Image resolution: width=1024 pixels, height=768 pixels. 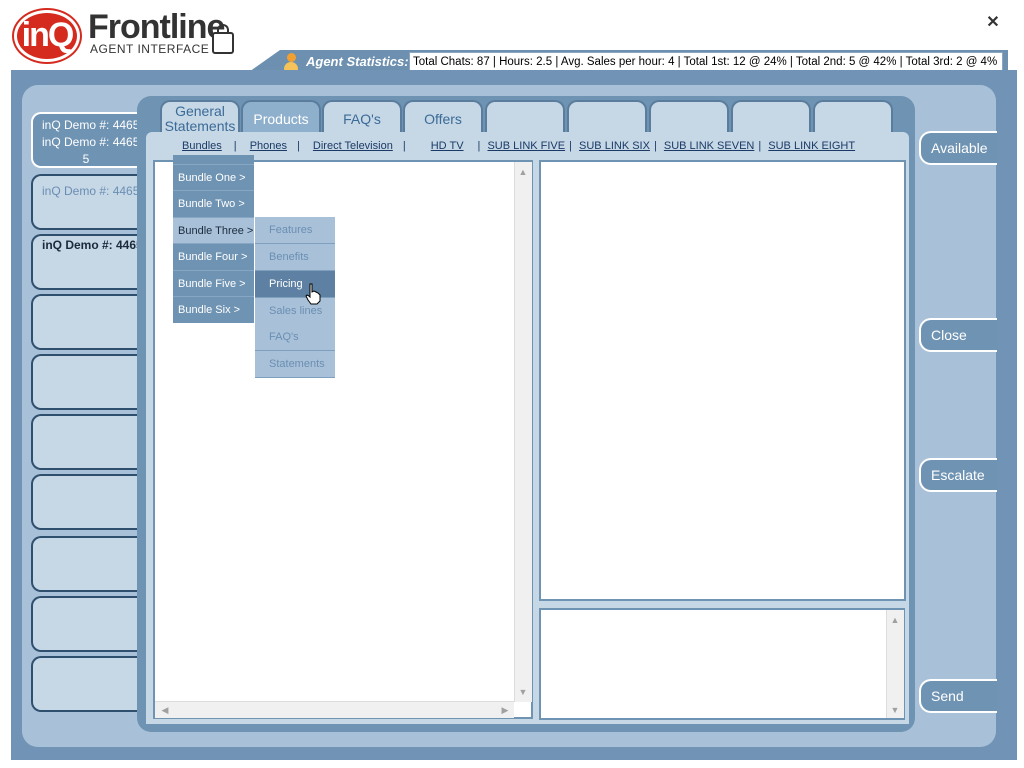 I want to click on submenu-faqs: FAQ's, so click(x=295, y=337).